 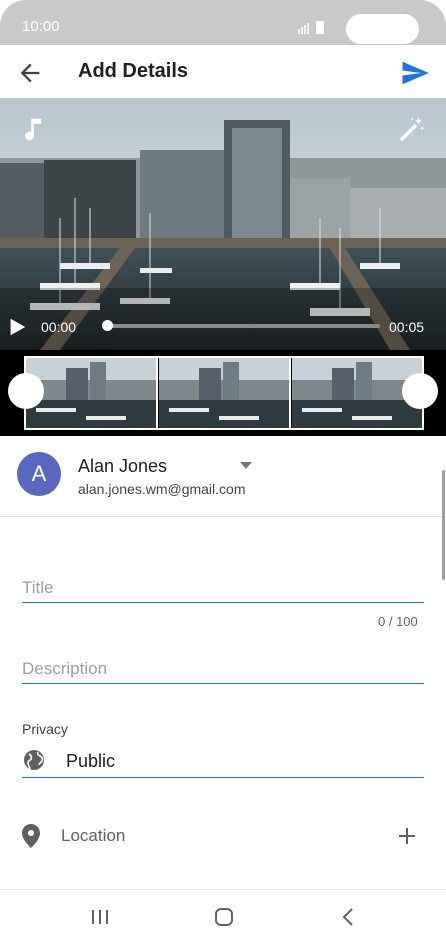 I want to click on add-icon, so click(x=407, y=836).